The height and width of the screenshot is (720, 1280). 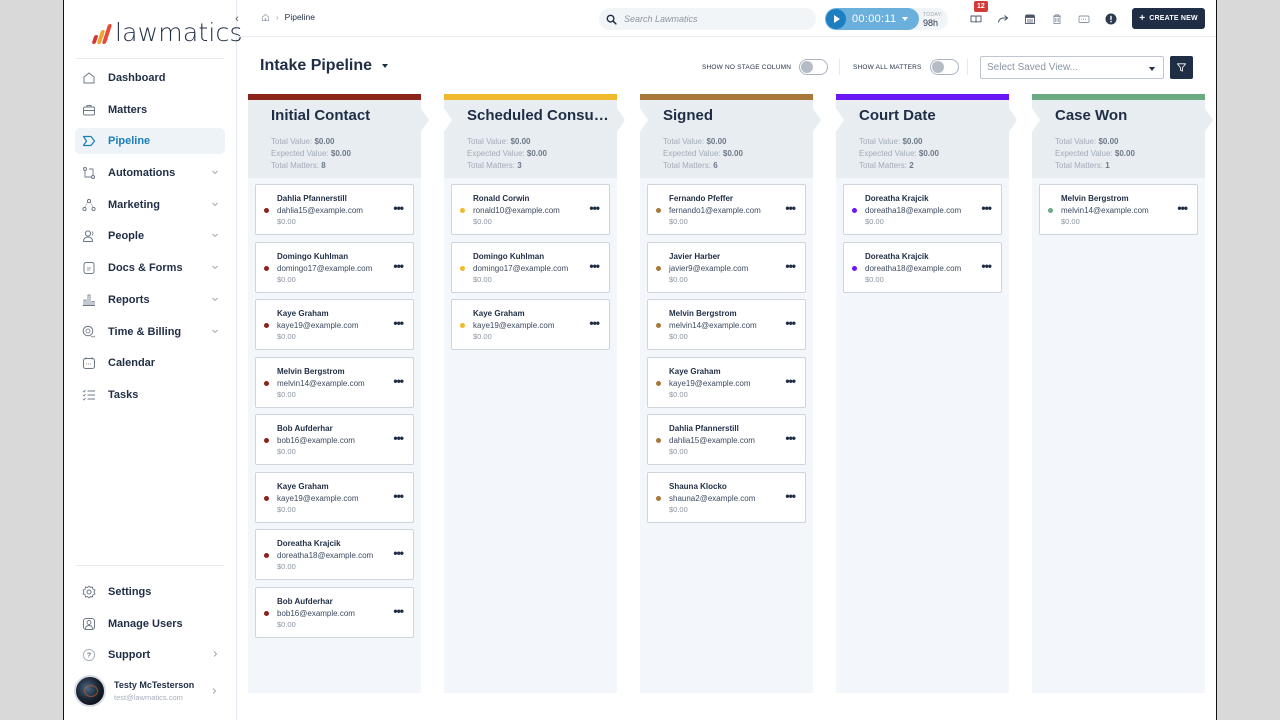 I want to click on sidebar-item-label: Tasks, so click(x=123, y=394).